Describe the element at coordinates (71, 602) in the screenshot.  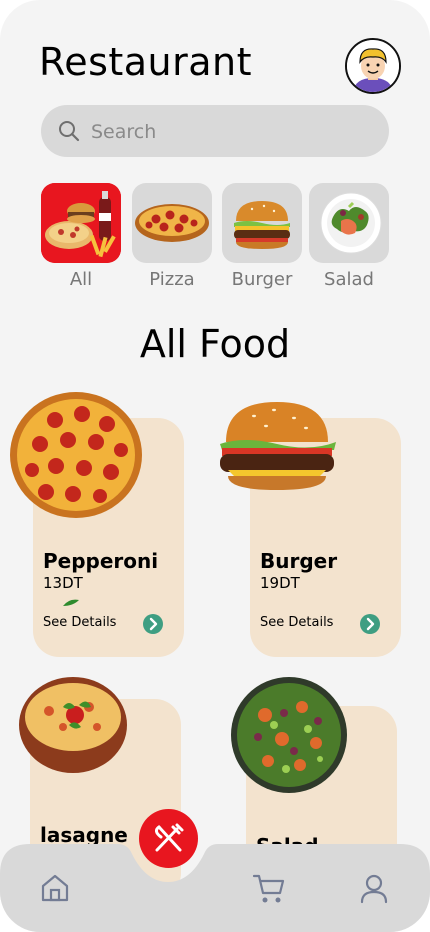
I see `leaf-icon` at that location.